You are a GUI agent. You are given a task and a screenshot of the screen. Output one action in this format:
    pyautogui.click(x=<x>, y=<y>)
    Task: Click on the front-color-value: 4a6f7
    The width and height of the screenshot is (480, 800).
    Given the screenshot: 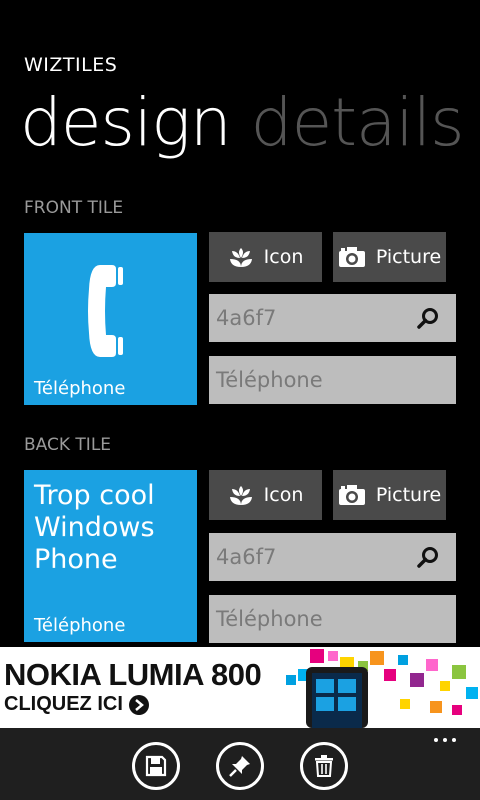 What is the action you would take?
    pyautogui.click(x=246, y=318)
    